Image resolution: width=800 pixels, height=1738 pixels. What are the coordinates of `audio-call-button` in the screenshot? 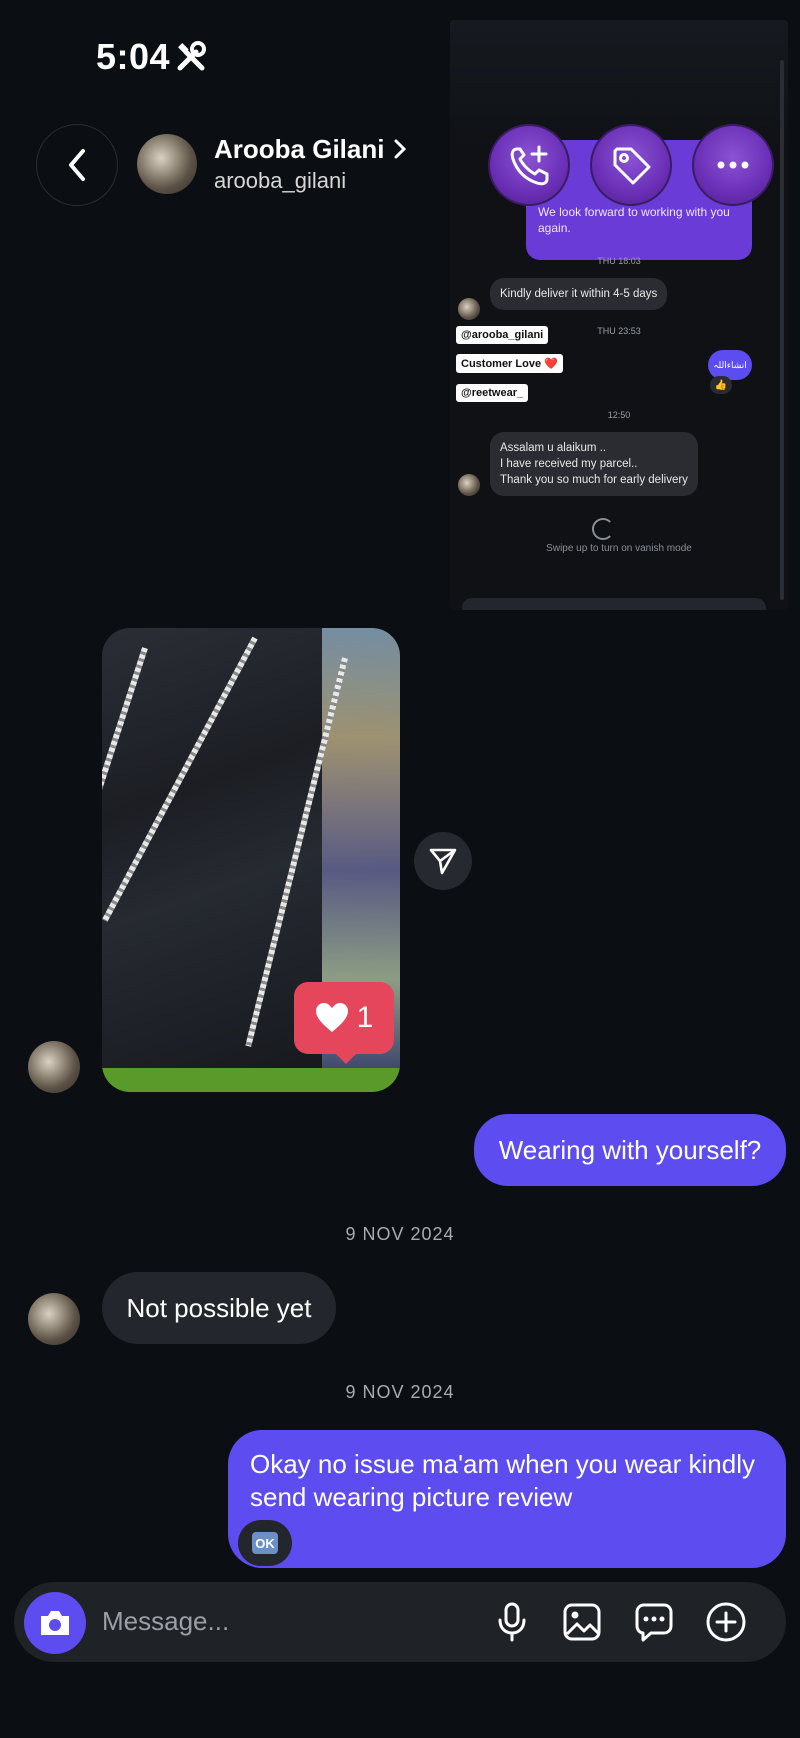 It's located at (529, 165).